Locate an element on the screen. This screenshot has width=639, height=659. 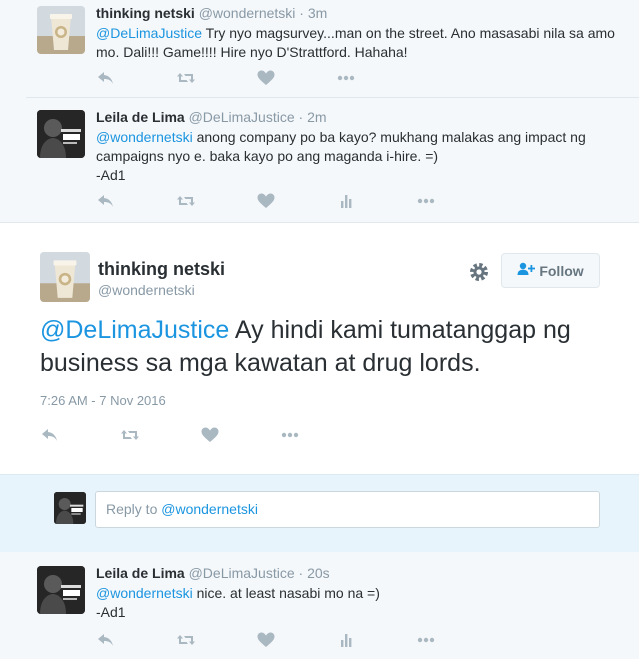
reply-mention: @wondernetski is located at coordinates (209, 509).